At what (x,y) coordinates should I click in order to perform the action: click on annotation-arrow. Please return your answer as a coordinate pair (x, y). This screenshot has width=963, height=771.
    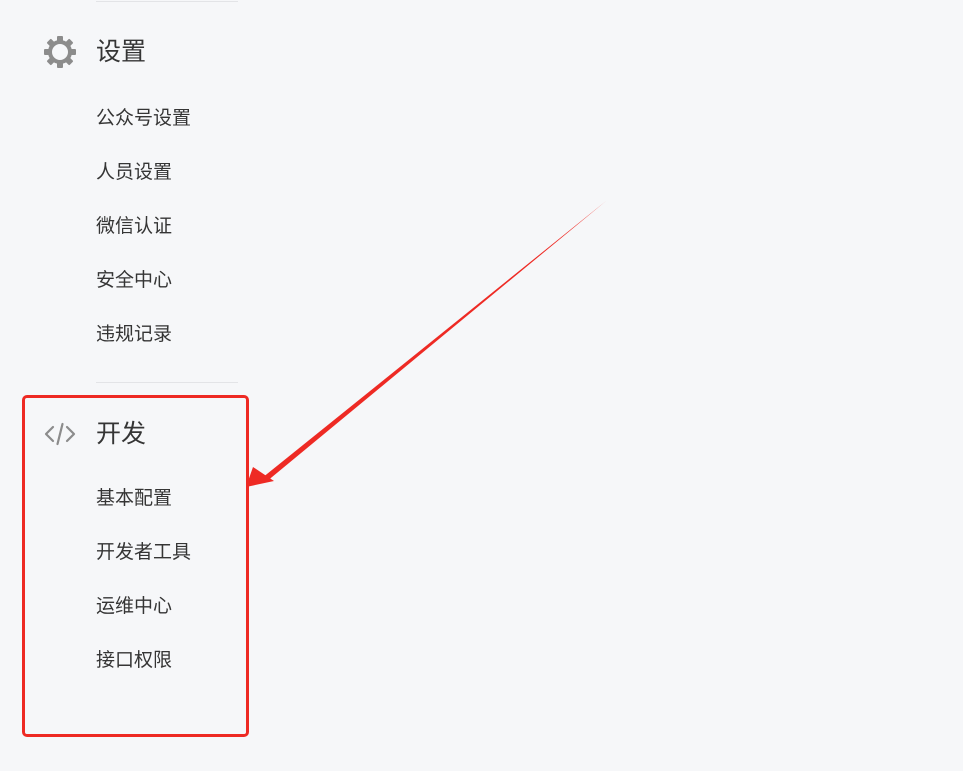
    Looking at the image, I should click on (426, 344).